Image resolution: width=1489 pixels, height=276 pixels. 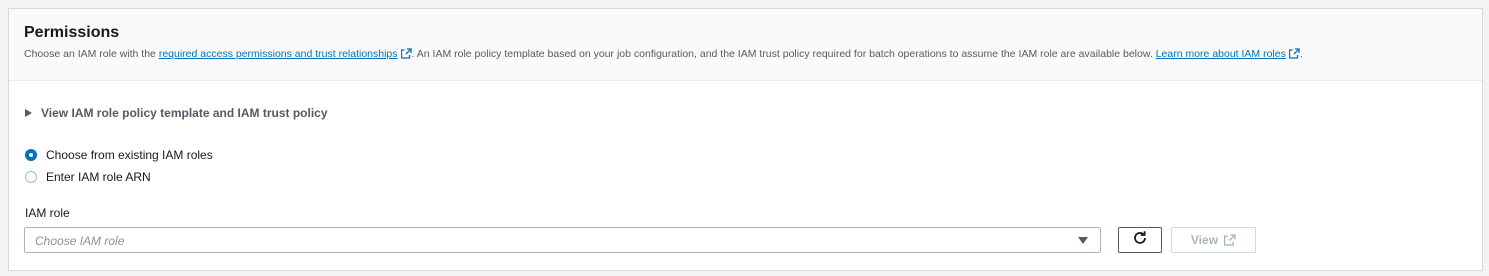 I want to click on radio-button, so click(x=31, y=177).